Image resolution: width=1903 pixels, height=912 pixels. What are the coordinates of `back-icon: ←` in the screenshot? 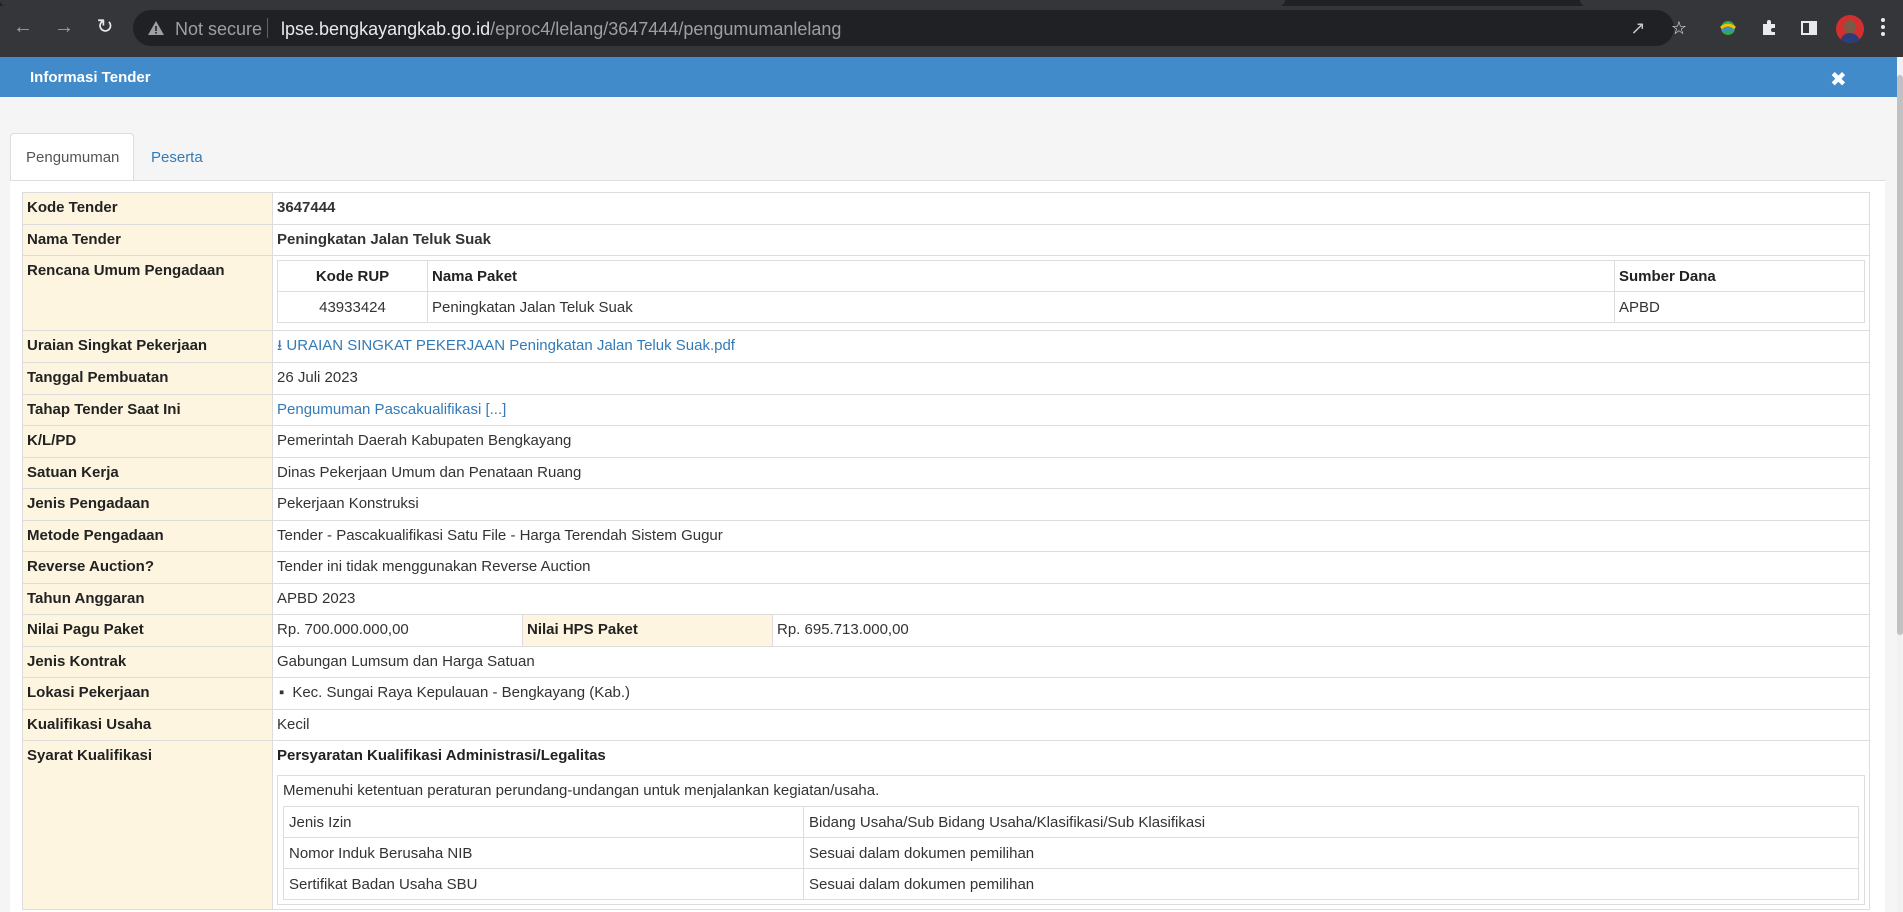 It's located at (23, 27).